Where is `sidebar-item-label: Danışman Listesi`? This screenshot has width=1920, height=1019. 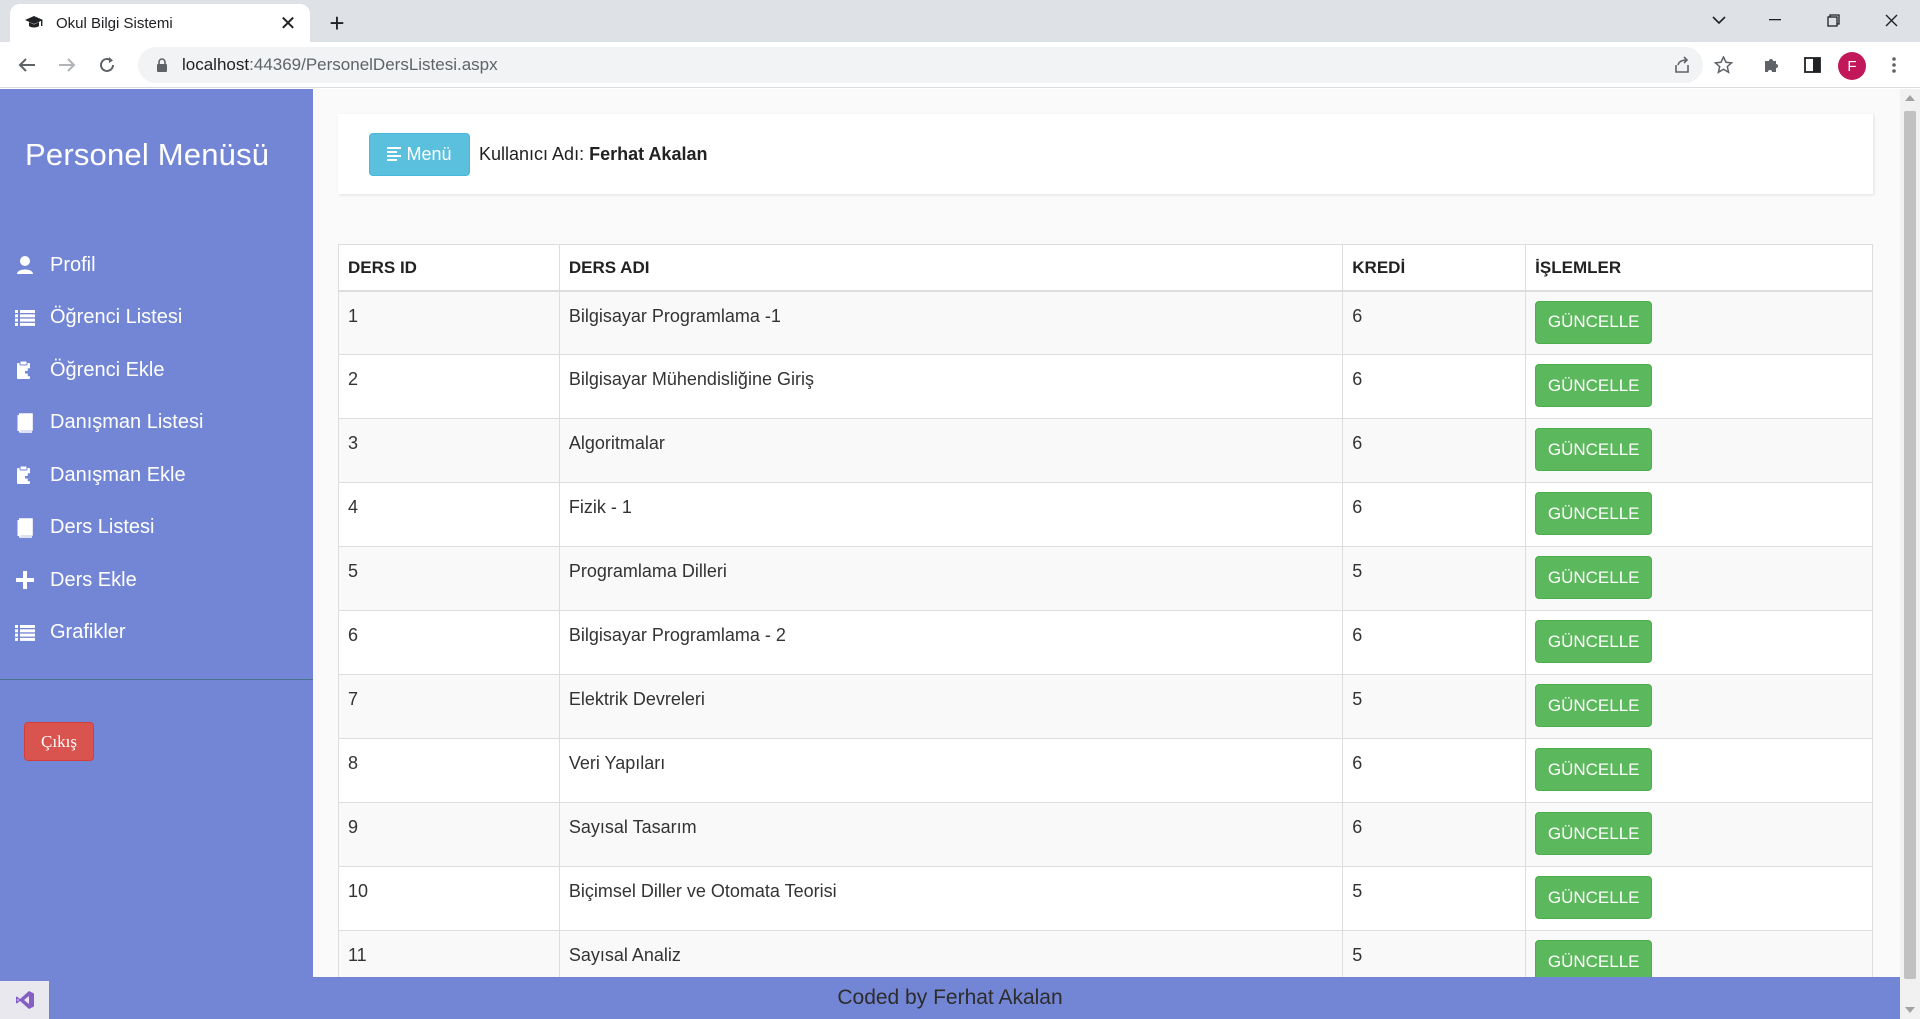 sidebar-item-label: Danışman Listesi is located at coordinates (127, 422).